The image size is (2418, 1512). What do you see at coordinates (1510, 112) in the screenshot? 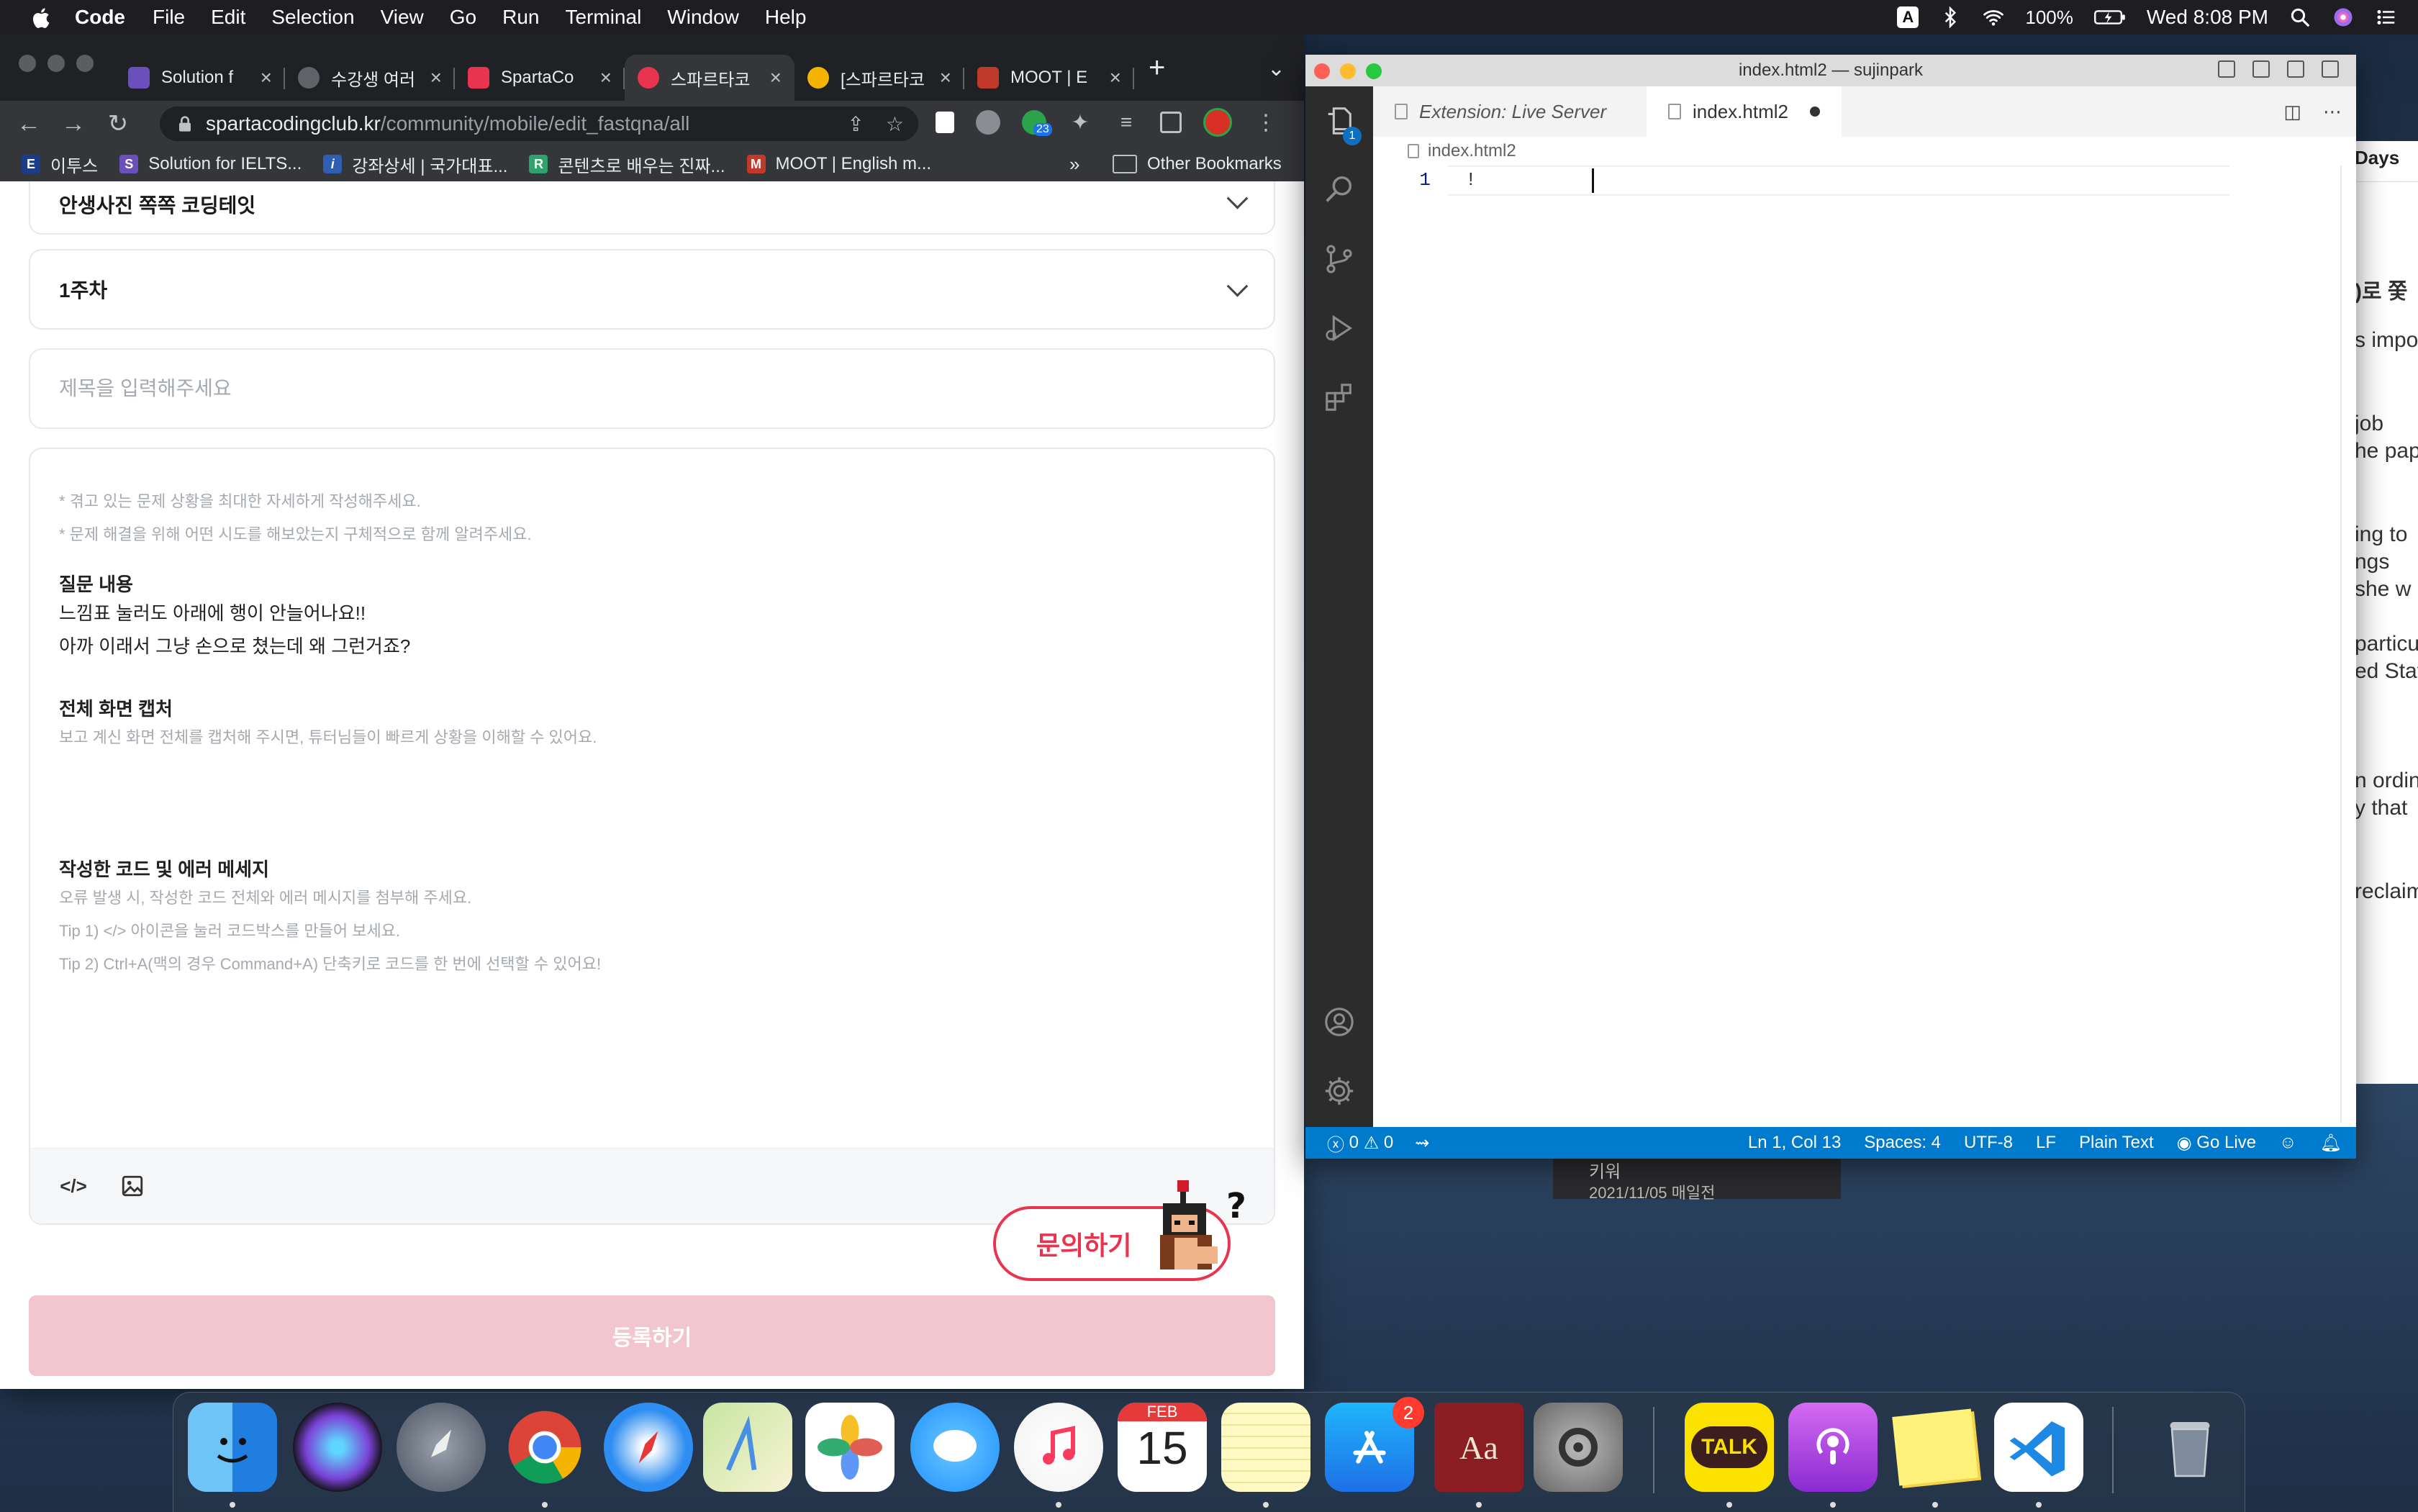
I see `tab-extension-live-server: Extension: Live Server` at bounding box center [1510, 112].